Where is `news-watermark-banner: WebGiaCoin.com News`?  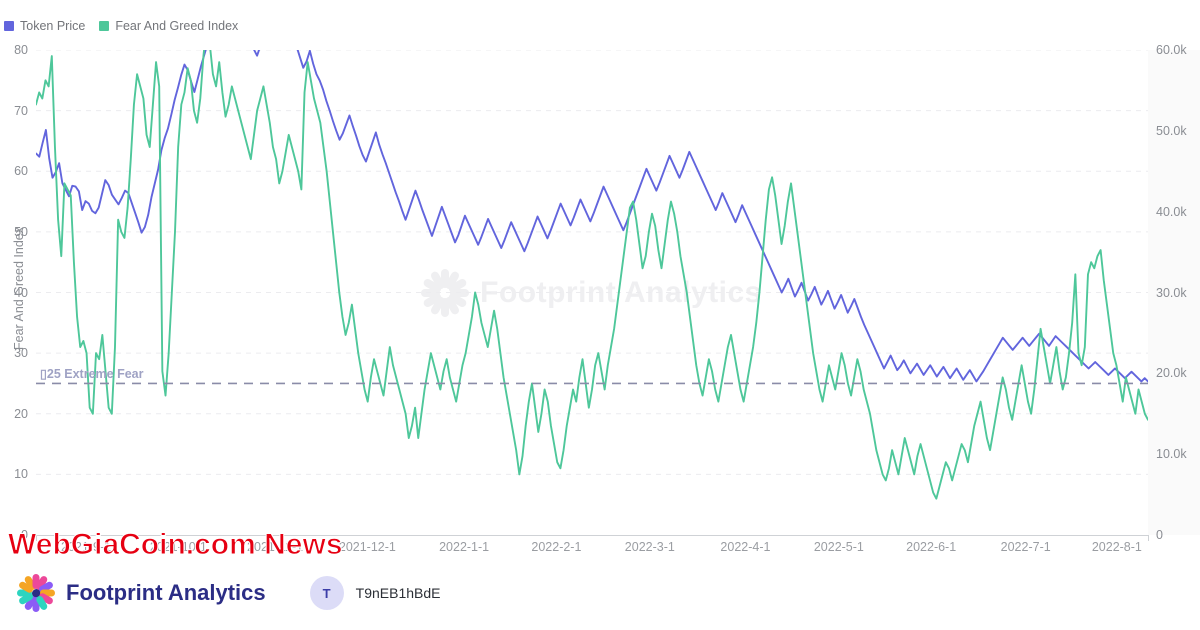
news-watermark-banner: WebGiaCoin.com News is located at coordinates (176, 545).